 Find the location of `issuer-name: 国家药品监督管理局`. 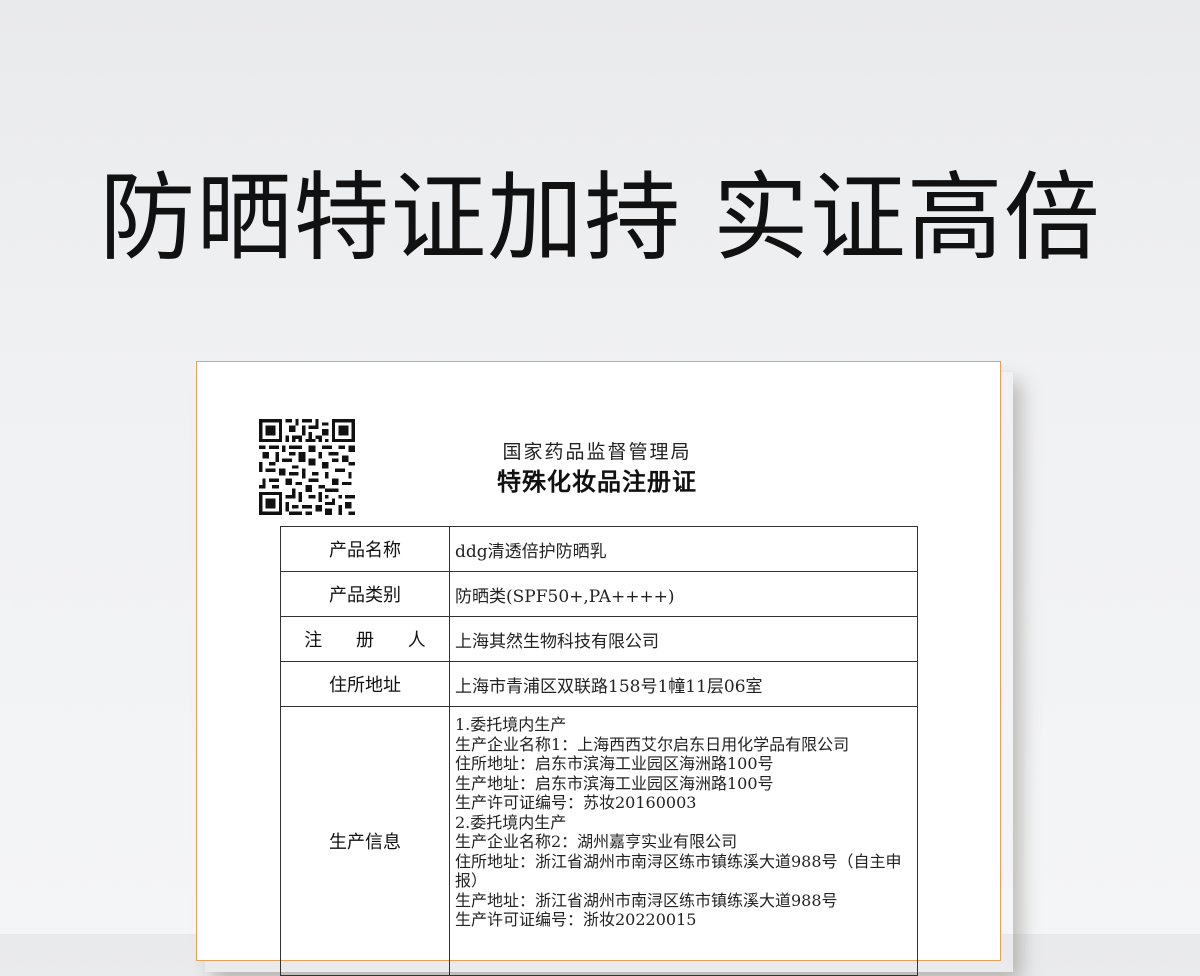

issuer-name: 国家药品监督管理局 is located at coordinates (597, 452).